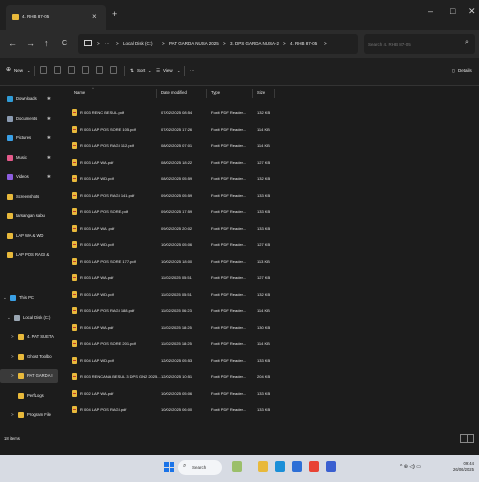 The height and width of the screenshot is (482, 479). What do you see at coordinates (29, 197) in the screenshot?
I see `sidebar-item: Screenshots` at bounding box center [29, 197].